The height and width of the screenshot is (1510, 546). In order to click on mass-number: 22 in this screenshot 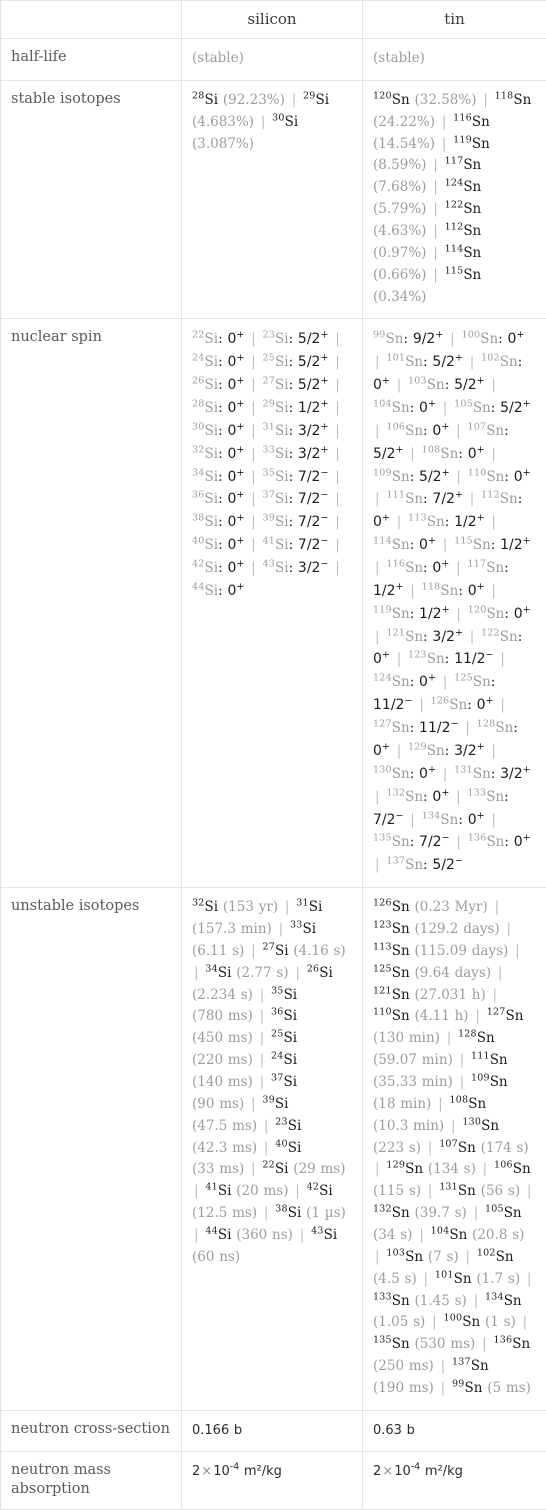, I will do `click(268, 1165)`.